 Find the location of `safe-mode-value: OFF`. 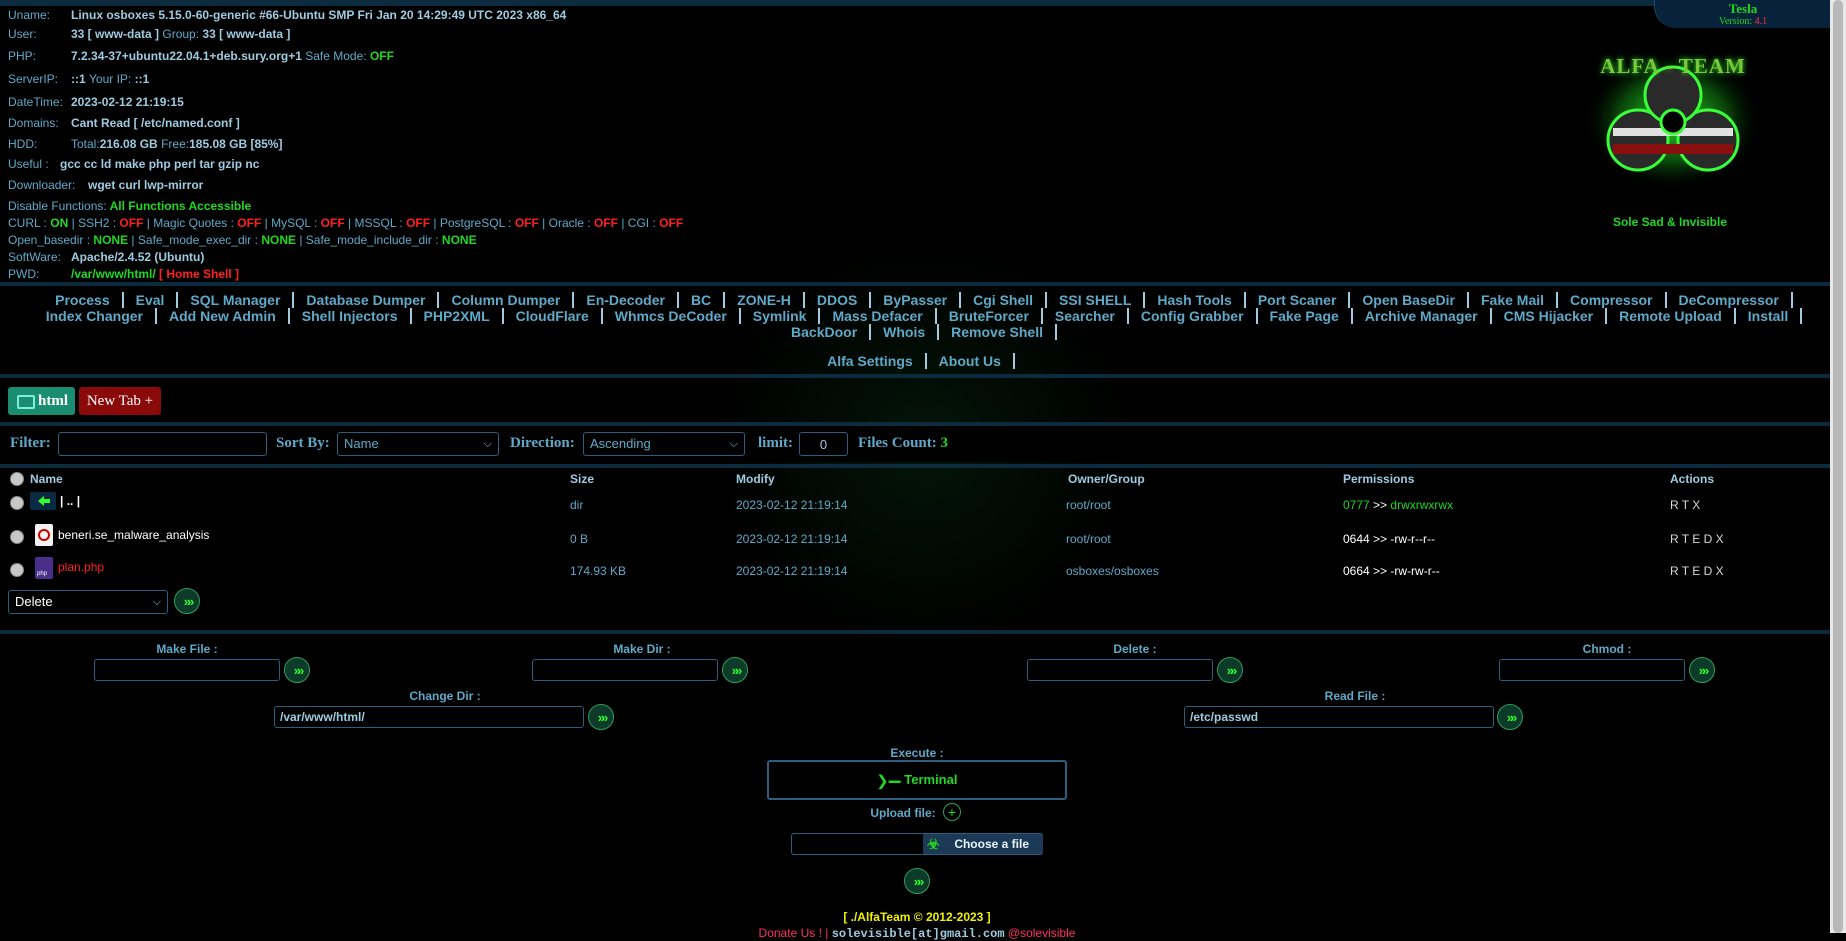

safe-mode-value: OFF is located at coordinates (381, 56).